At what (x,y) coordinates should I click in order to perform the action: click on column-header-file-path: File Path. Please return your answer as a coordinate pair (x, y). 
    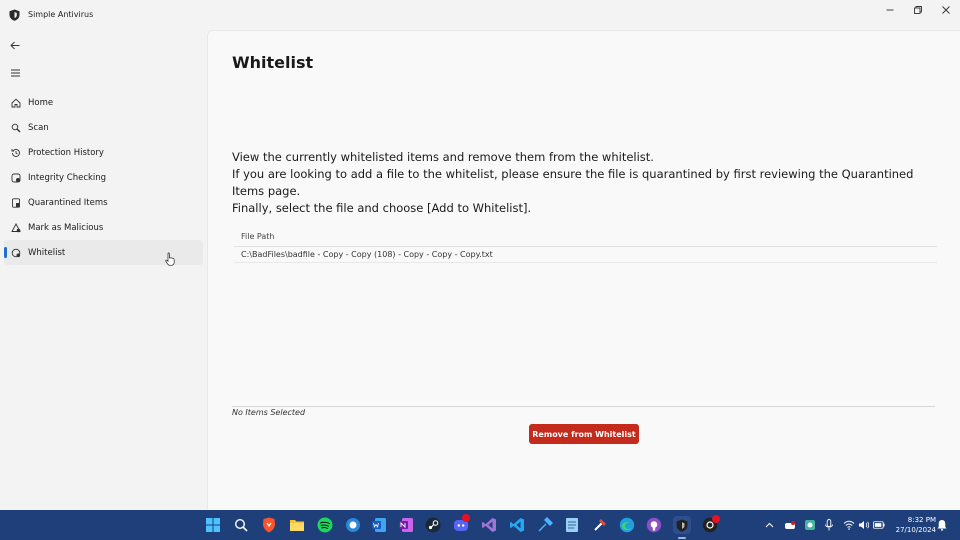
    Looking at the image, I should click on (585, 239).